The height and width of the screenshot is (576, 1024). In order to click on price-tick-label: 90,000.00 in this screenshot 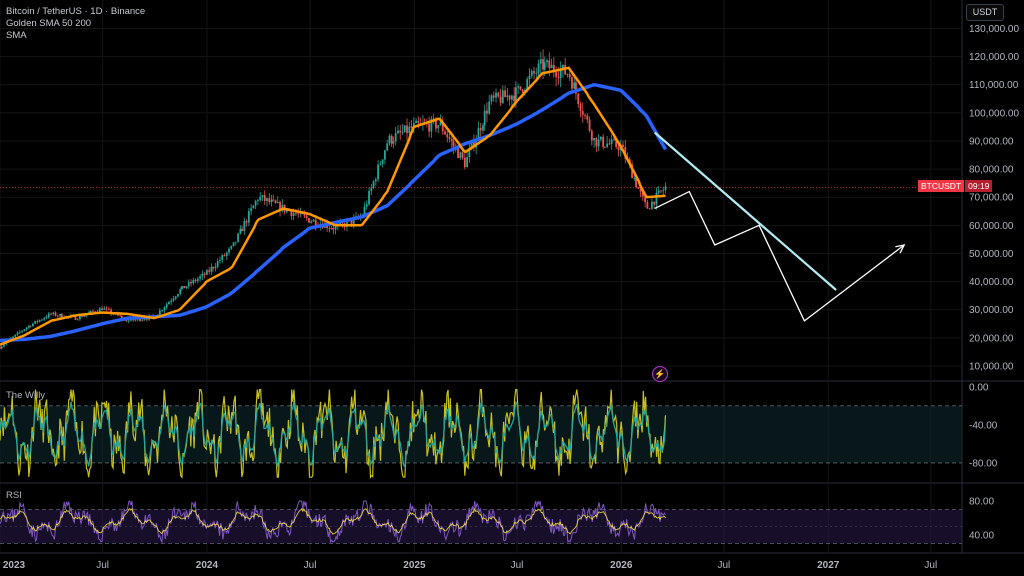, I will do `click(991, 141)`.